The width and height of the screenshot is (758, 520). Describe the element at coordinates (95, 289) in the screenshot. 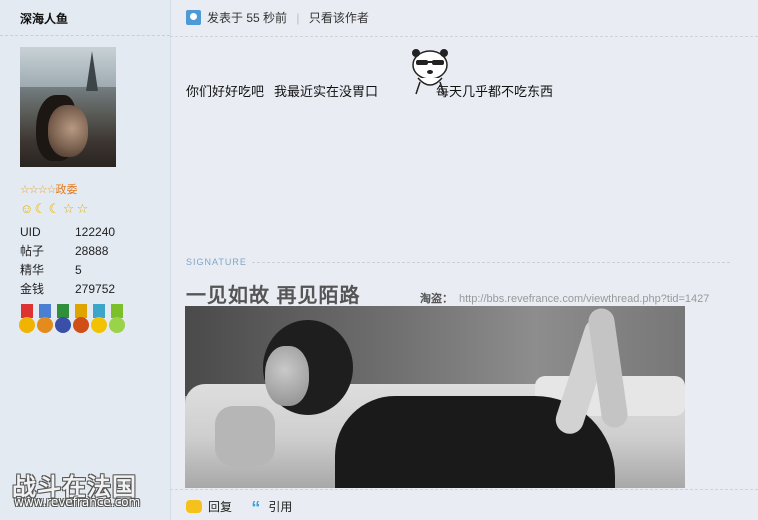

I see `stat-value: 279752` at that location.